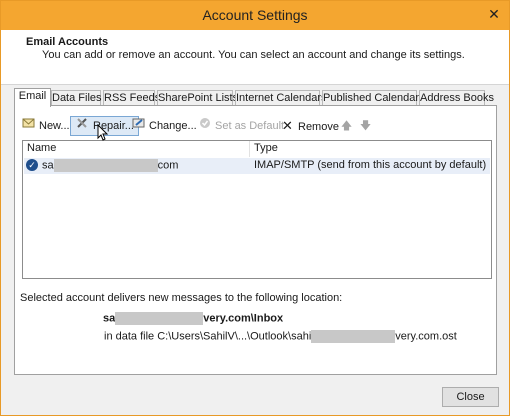 The image size is (510, 416). Describe the element at coordinates (103, 134) in the screenshot. I see `mouse-cursor-icon` at that location.